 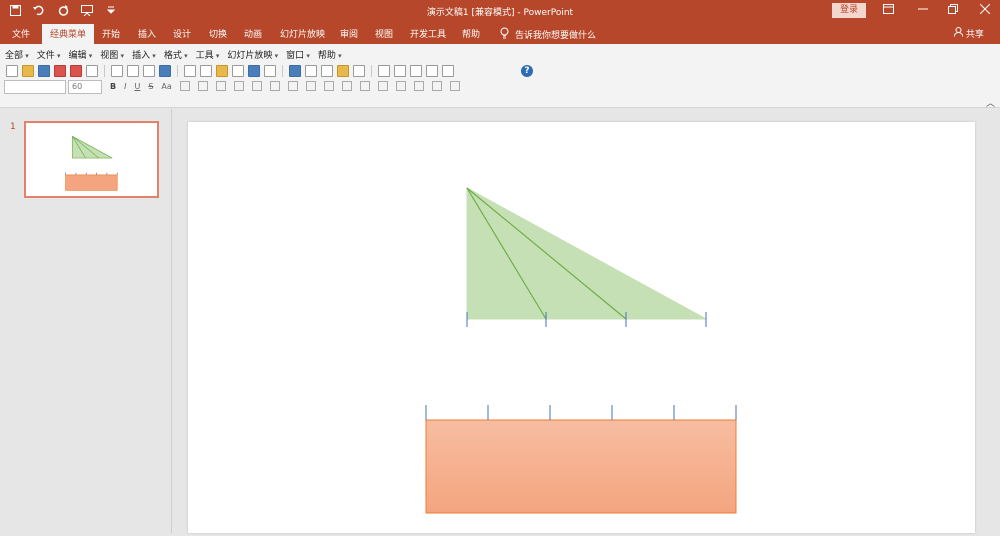 I want to click on columns-icon, so click(x=274, y=86).